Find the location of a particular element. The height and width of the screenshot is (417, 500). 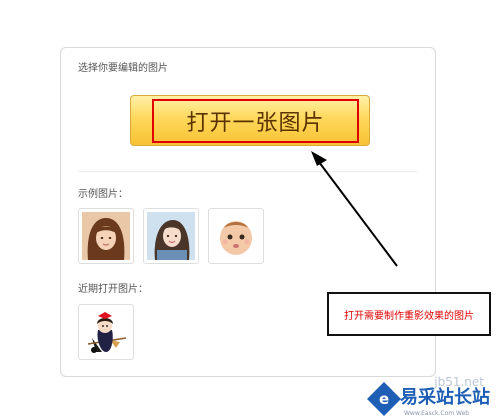

baby-portrait-icon is located at coordinates (236, 236).